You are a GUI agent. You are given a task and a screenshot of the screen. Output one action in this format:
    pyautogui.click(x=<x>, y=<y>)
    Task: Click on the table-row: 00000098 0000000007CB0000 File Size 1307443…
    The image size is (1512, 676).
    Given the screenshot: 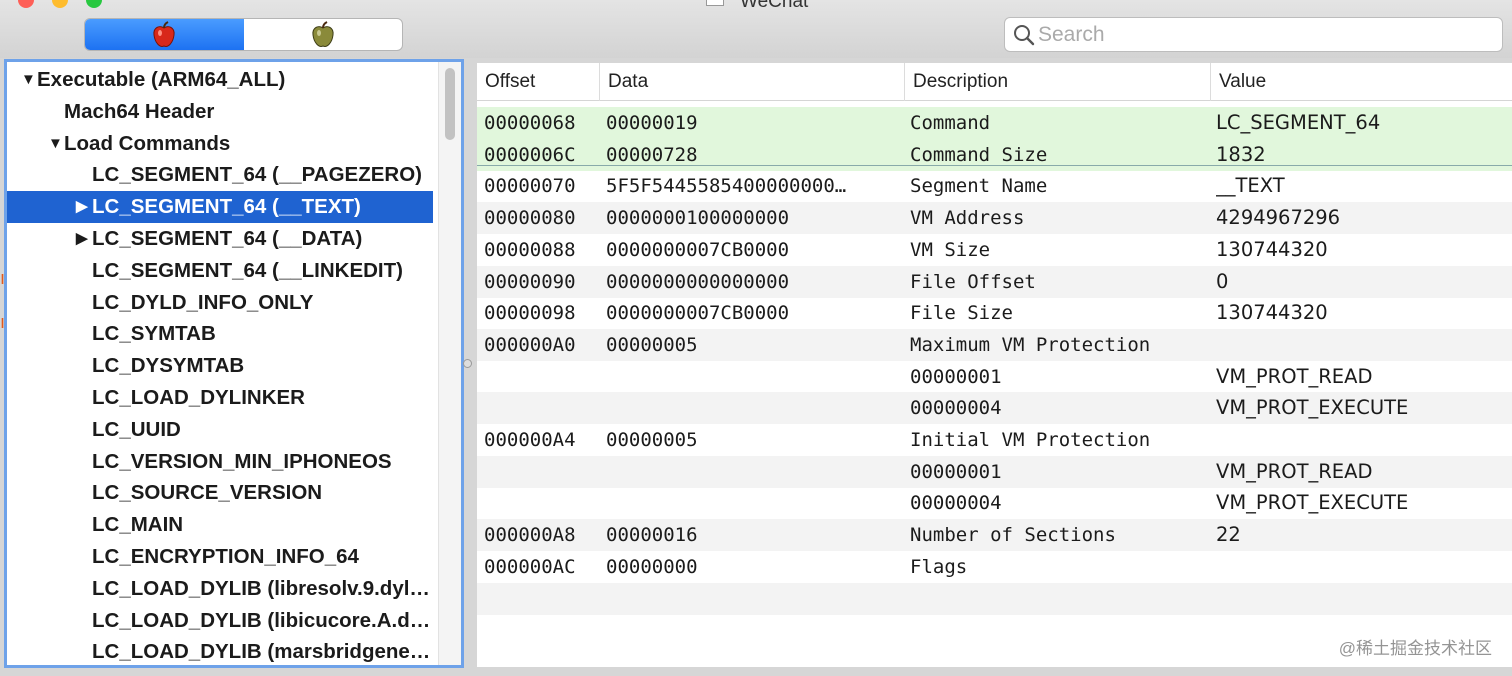 What is the action you would take?
    pyautogui.click(x=994, y=313)
    